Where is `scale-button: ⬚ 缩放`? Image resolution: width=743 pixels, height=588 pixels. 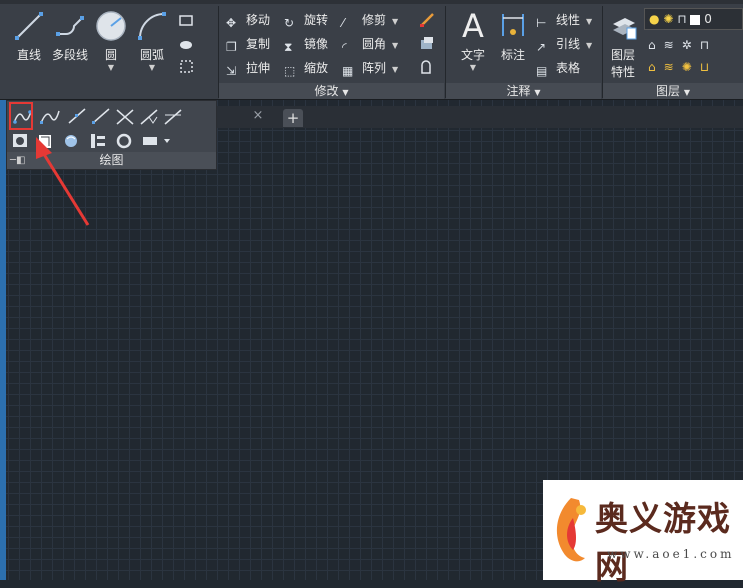 scale-button: ⬚ 缩放 is located at coordinates (306, 68).